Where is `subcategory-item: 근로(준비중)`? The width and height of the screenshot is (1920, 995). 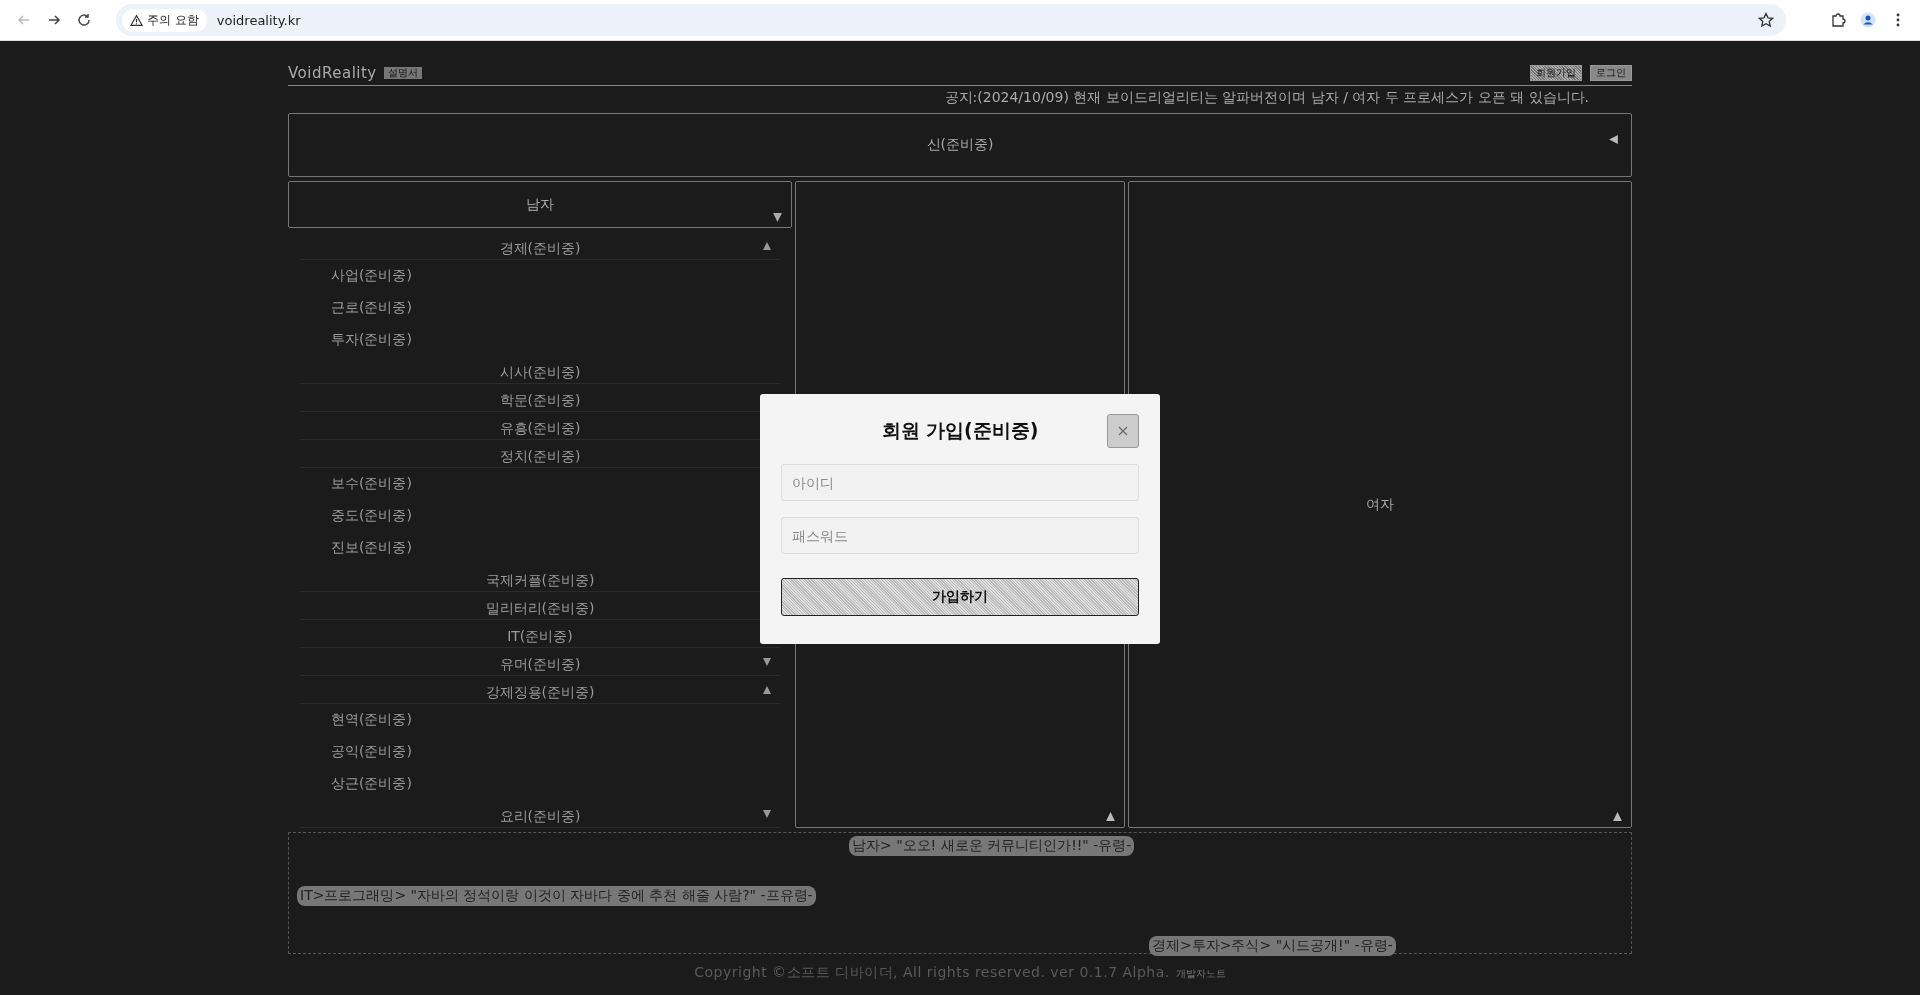 subcategory-item: 근로(준비중) is located at coordinates (371, 308).